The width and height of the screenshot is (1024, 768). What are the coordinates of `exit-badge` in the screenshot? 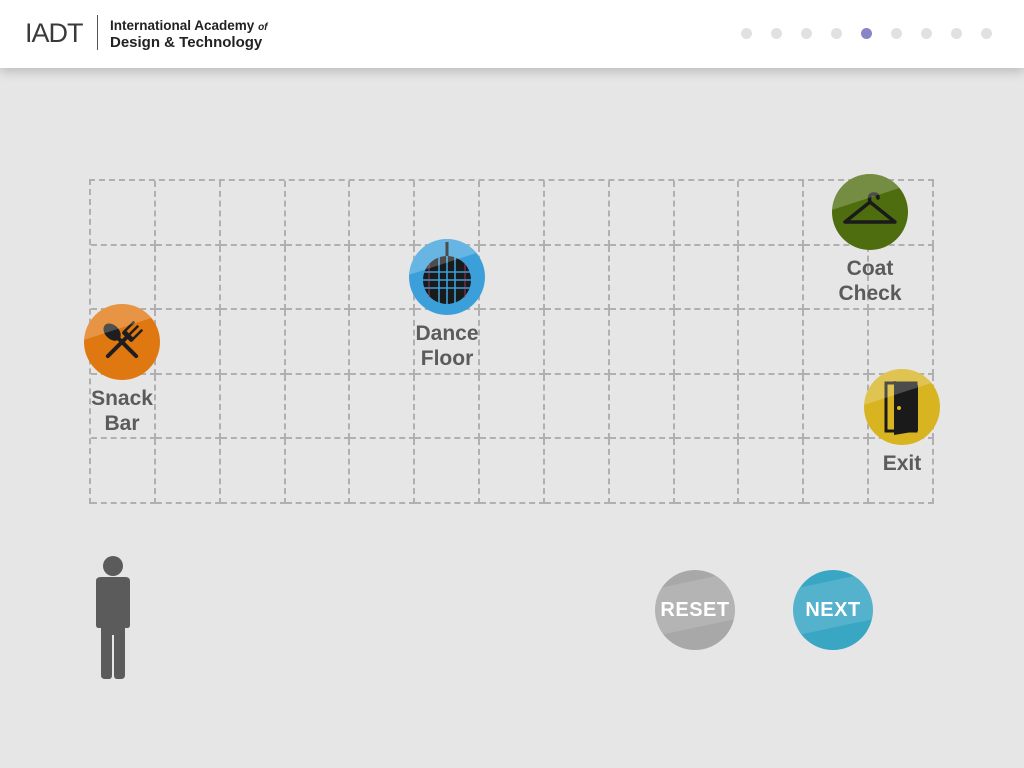 It's located at (902, 407).